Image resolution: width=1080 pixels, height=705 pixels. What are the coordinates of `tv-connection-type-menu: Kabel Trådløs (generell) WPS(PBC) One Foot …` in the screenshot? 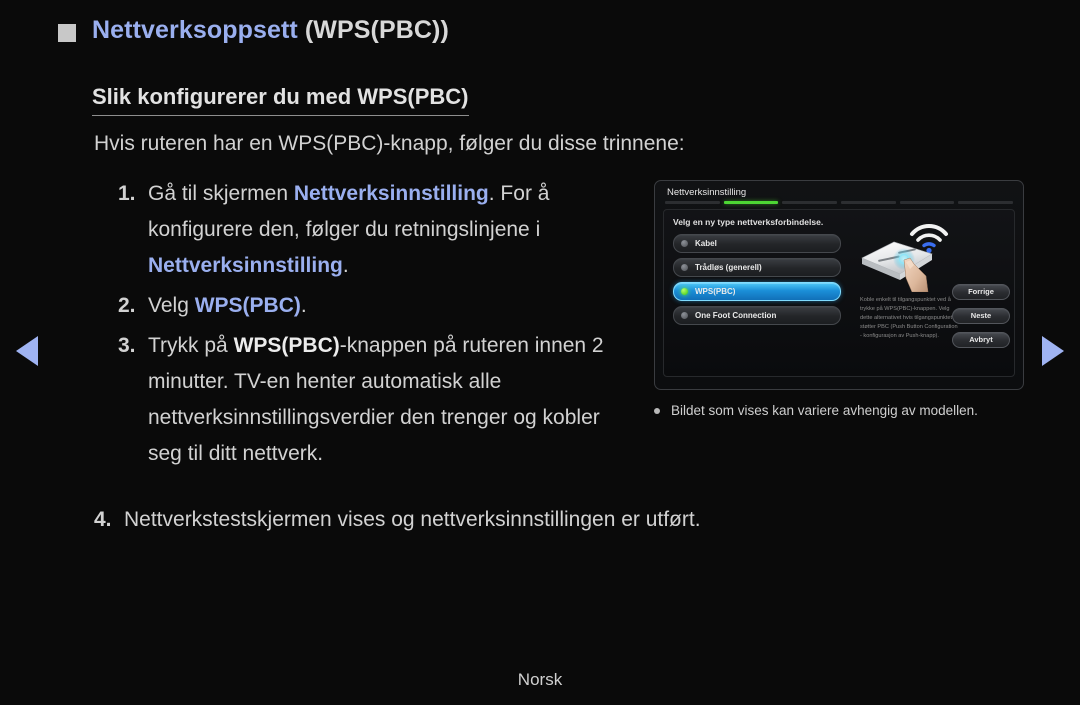 It's located at (757, 279).